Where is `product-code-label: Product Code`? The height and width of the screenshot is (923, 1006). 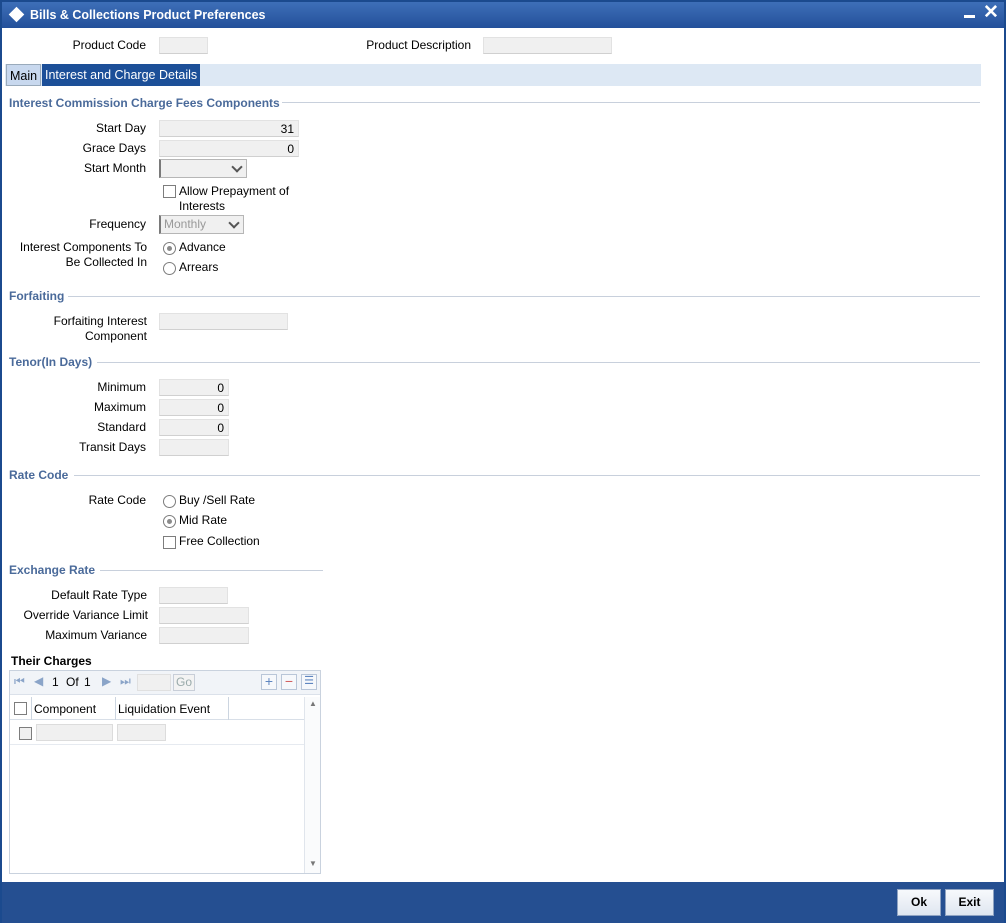
product-code-label: Product Code is located at coordinates (109, 45).